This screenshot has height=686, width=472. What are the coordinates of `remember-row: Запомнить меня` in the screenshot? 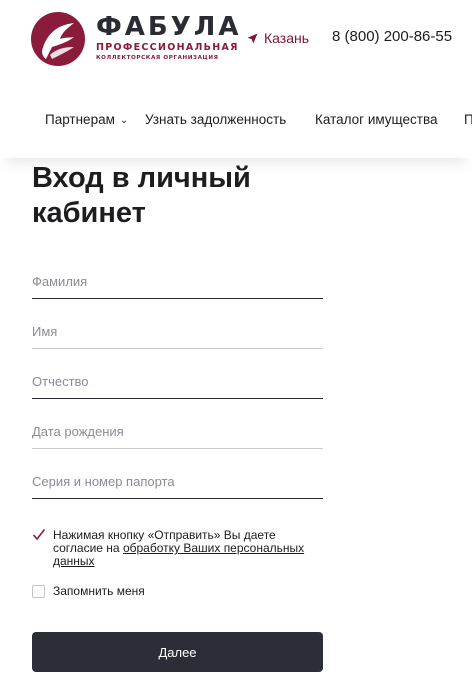 It's located at (88, 591).